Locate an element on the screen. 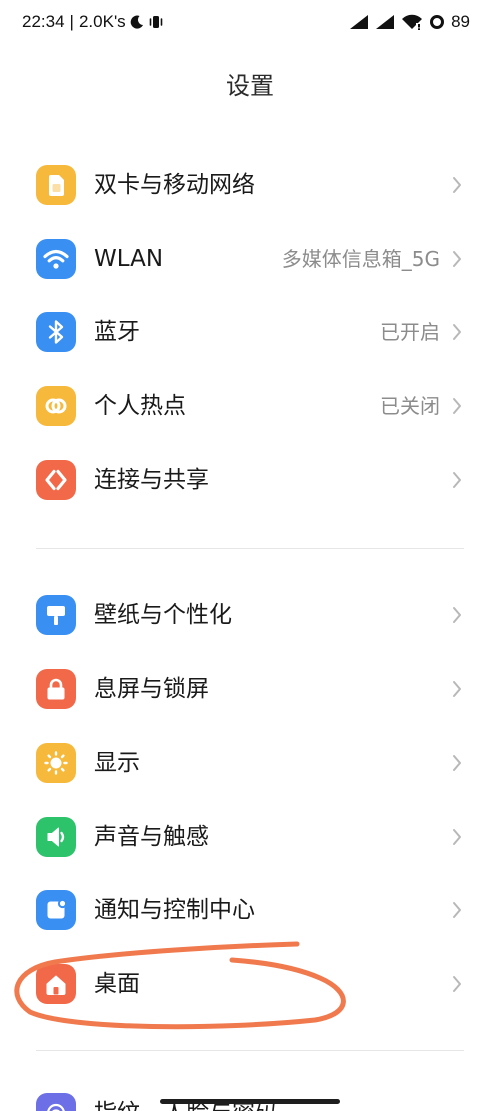 The width and height of the screenshot is (500, 1111). home-gesture-bar is located at coordinates (250, 1101).